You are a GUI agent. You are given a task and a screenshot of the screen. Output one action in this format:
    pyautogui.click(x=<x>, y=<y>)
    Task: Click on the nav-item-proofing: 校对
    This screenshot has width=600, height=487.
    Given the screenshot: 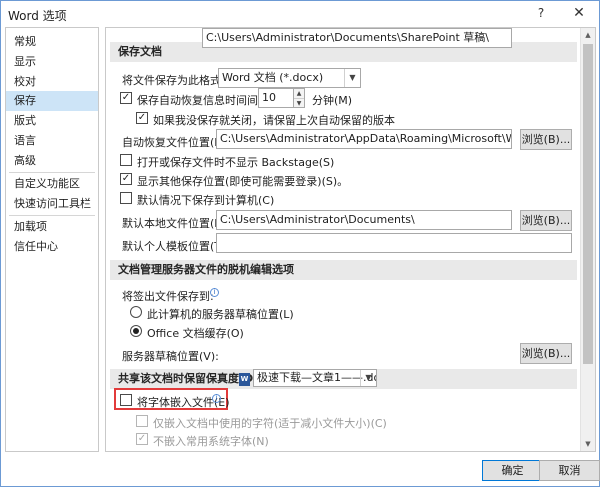 What is the action you would take?
    pyautogui.click(x=52, y=82)
    